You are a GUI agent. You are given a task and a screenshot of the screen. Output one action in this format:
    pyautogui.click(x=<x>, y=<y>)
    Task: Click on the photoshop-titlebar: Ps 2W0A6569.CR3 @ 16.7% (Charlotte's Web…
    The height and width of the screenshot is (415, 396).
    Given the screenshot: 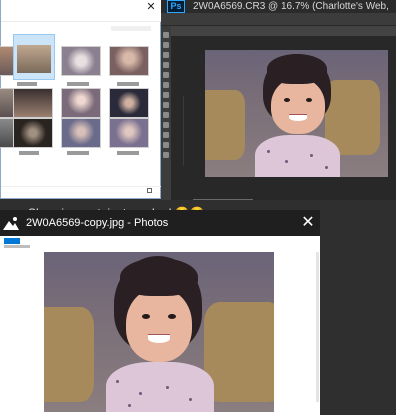 What is the action you would take?
    pyautogui.click(x=278, y=6)
    